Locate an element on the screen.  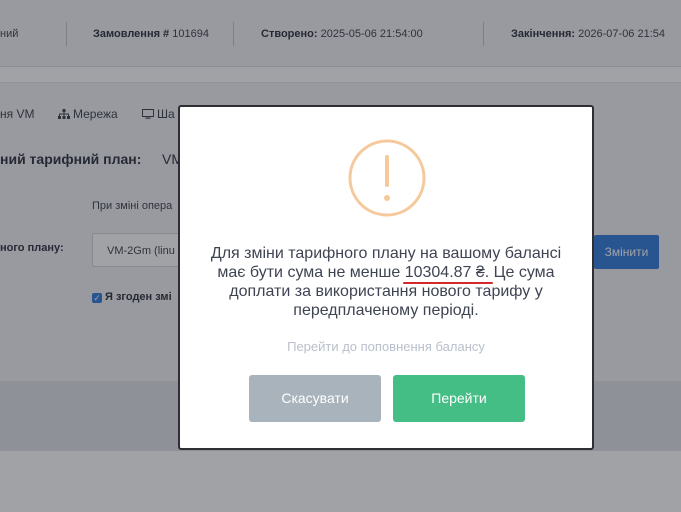
required-amount: 10304.87 ₴. is located at coordinates (448, 274).